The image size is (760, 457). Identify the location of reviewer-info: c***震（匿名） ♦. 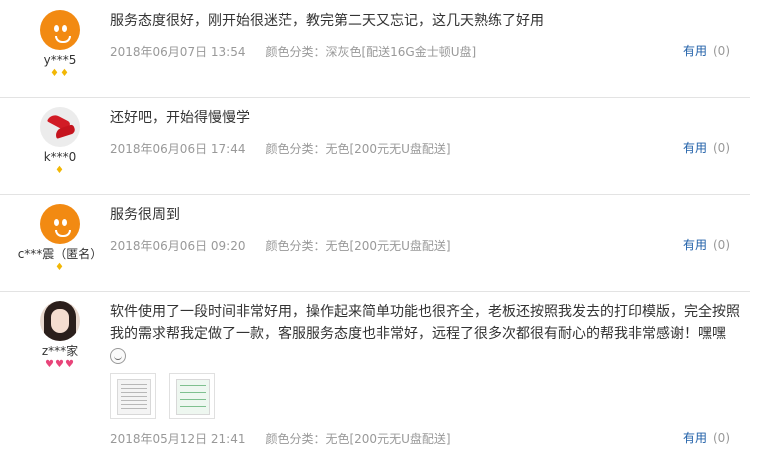
(60, 234).